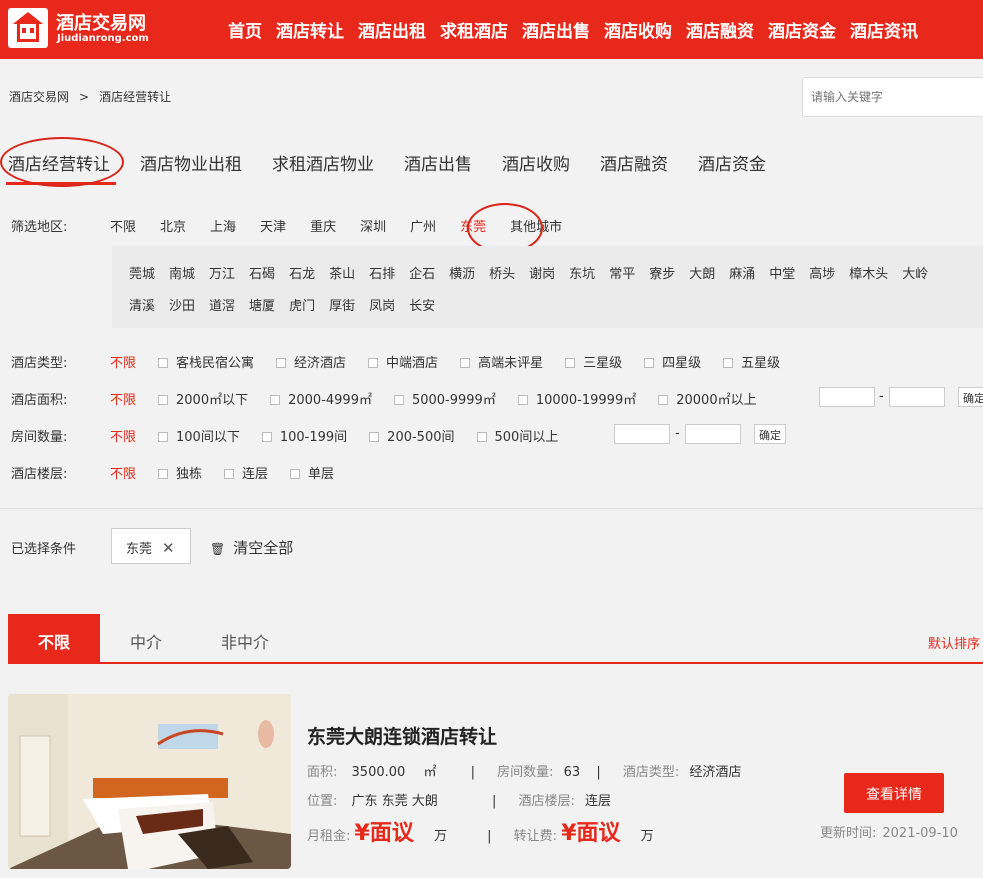 This screenshot has width=983, height=878. Describe the element at coordinates (146, 638) in the screenshot. I see `tab-agency: 中介` at that location.